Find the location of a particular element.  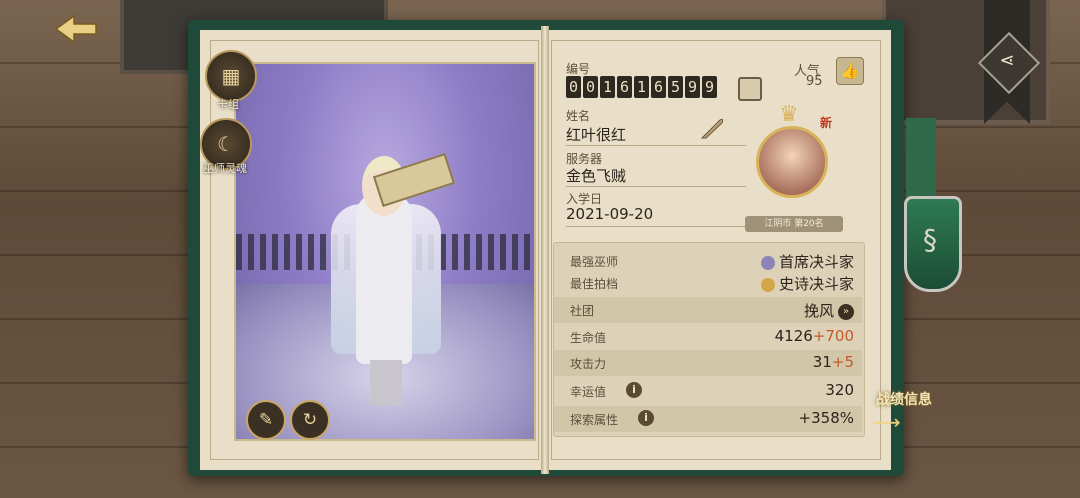

stat-row-explore: 探索属性 i +358% is located at coordinates (708, 419).